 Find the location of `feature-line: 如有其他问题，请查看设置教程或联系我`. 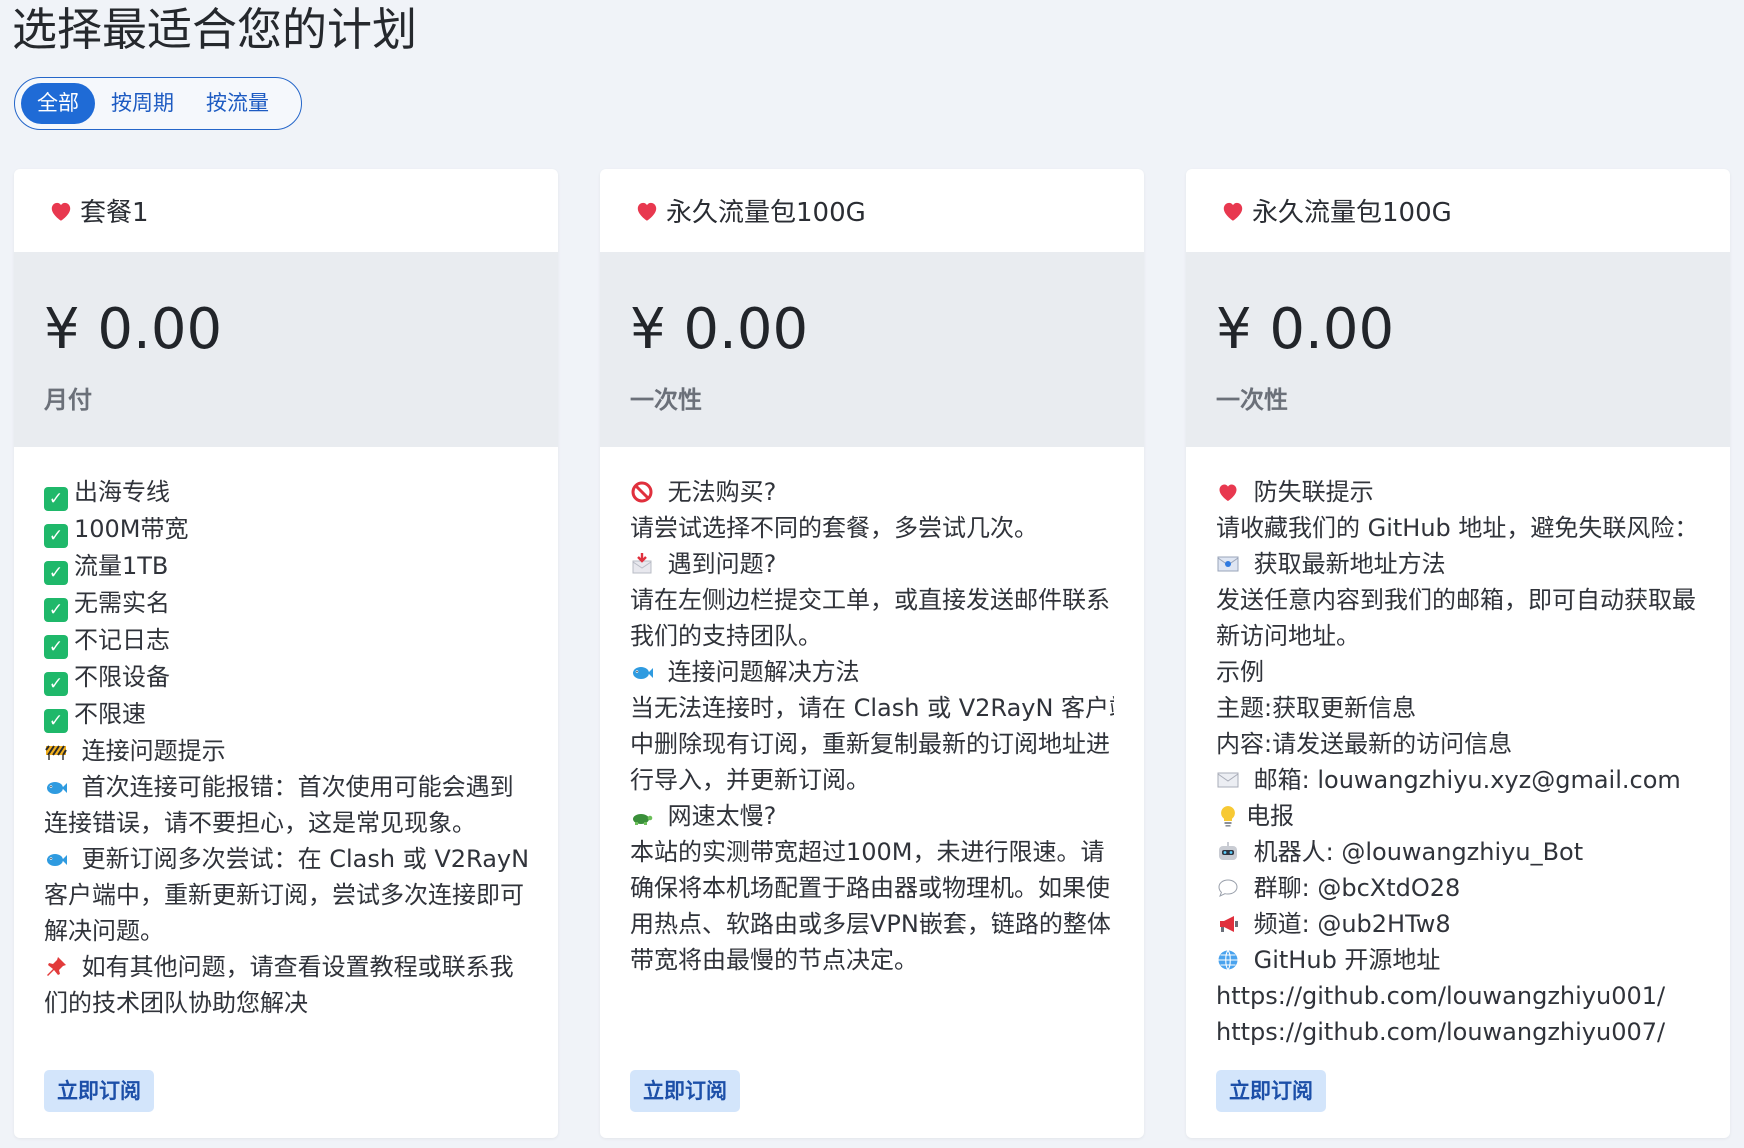

feature-line: 如有其他问题，请查看设置教程或联系我 is located at coordinates (286, 967).